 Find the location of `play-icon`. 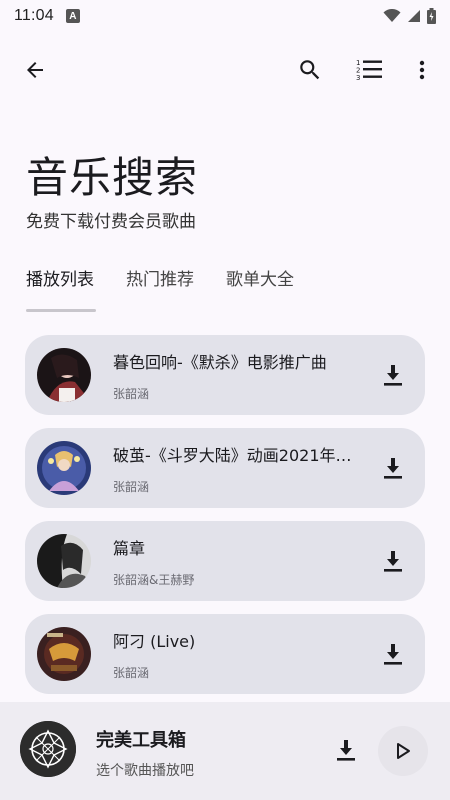

play-icon is located at coordinates (403, 751).